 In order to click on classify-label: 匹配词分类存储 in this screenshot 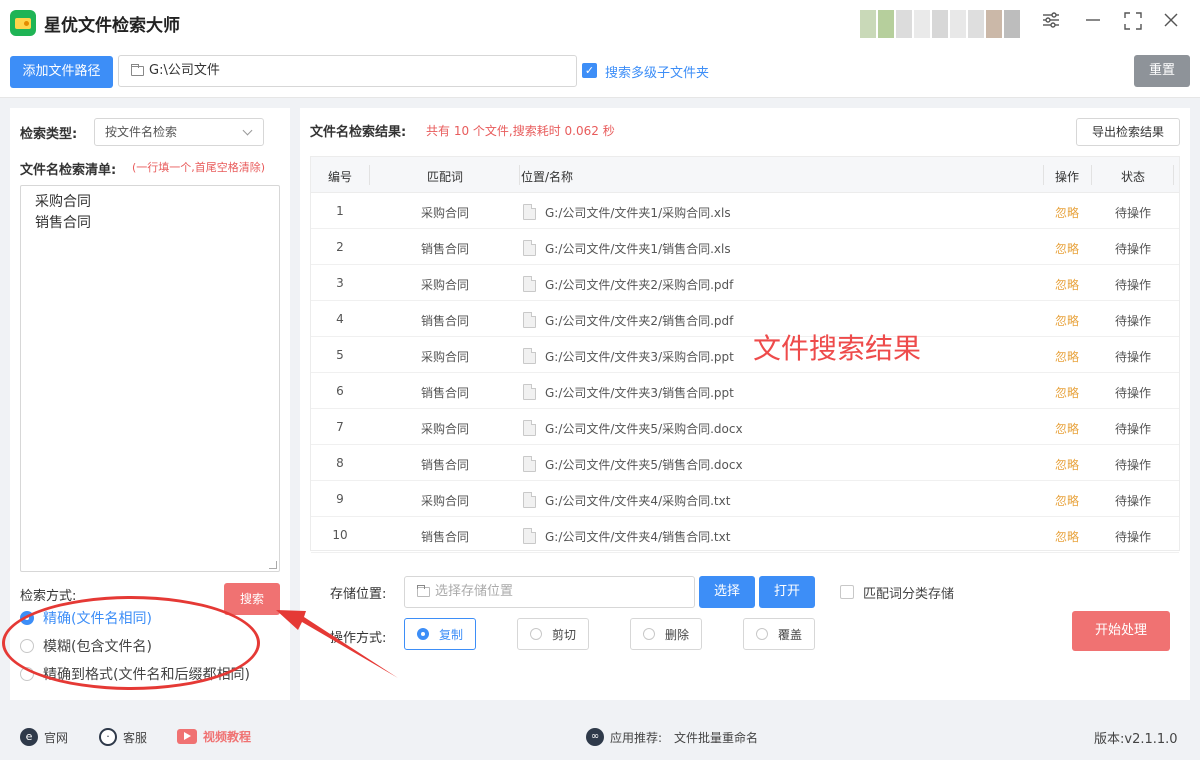, I will do `click(908, 592)`.